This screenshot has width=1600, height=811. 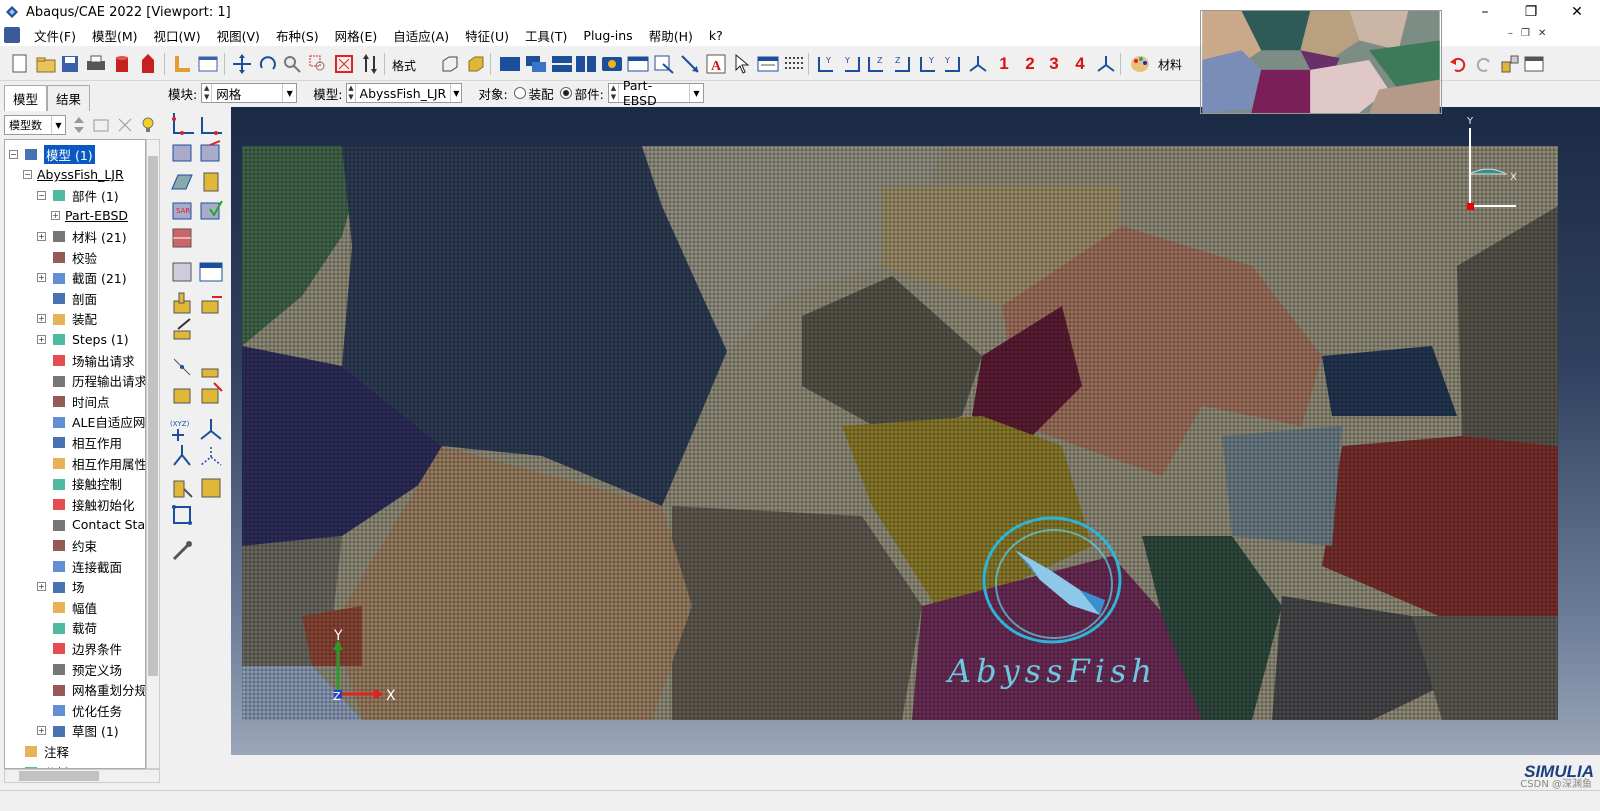 I want to click on menu-mesh: 网格(E), so click(x=356, y=35).